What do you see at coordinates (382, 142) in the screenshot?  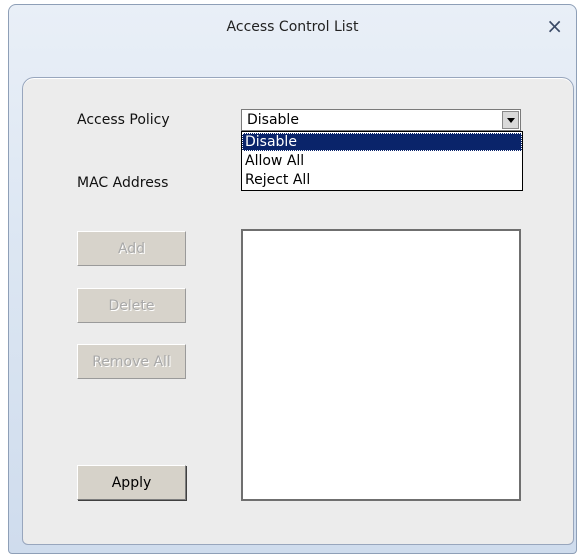 I see `option-disable: Disable` at bounding box center [382, 142].